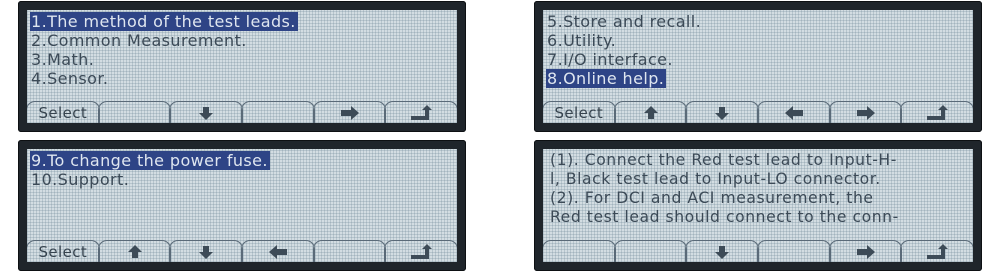  What do you see at coordinates (606, 78) in the screenshot?
I see `menu-item-online-help: 8.Online help.` at bounding box center [606, 78].